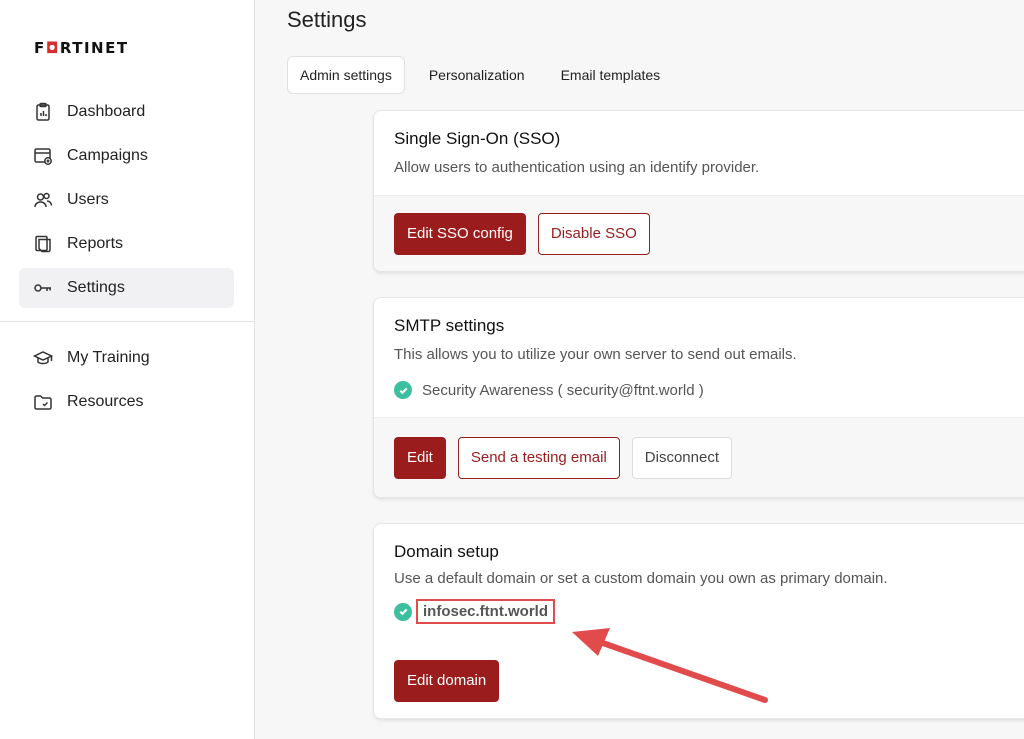  What do you see at coordinates (43, 200) in the screenshot?
I see `users-icon` at bounding box center [43, 200].